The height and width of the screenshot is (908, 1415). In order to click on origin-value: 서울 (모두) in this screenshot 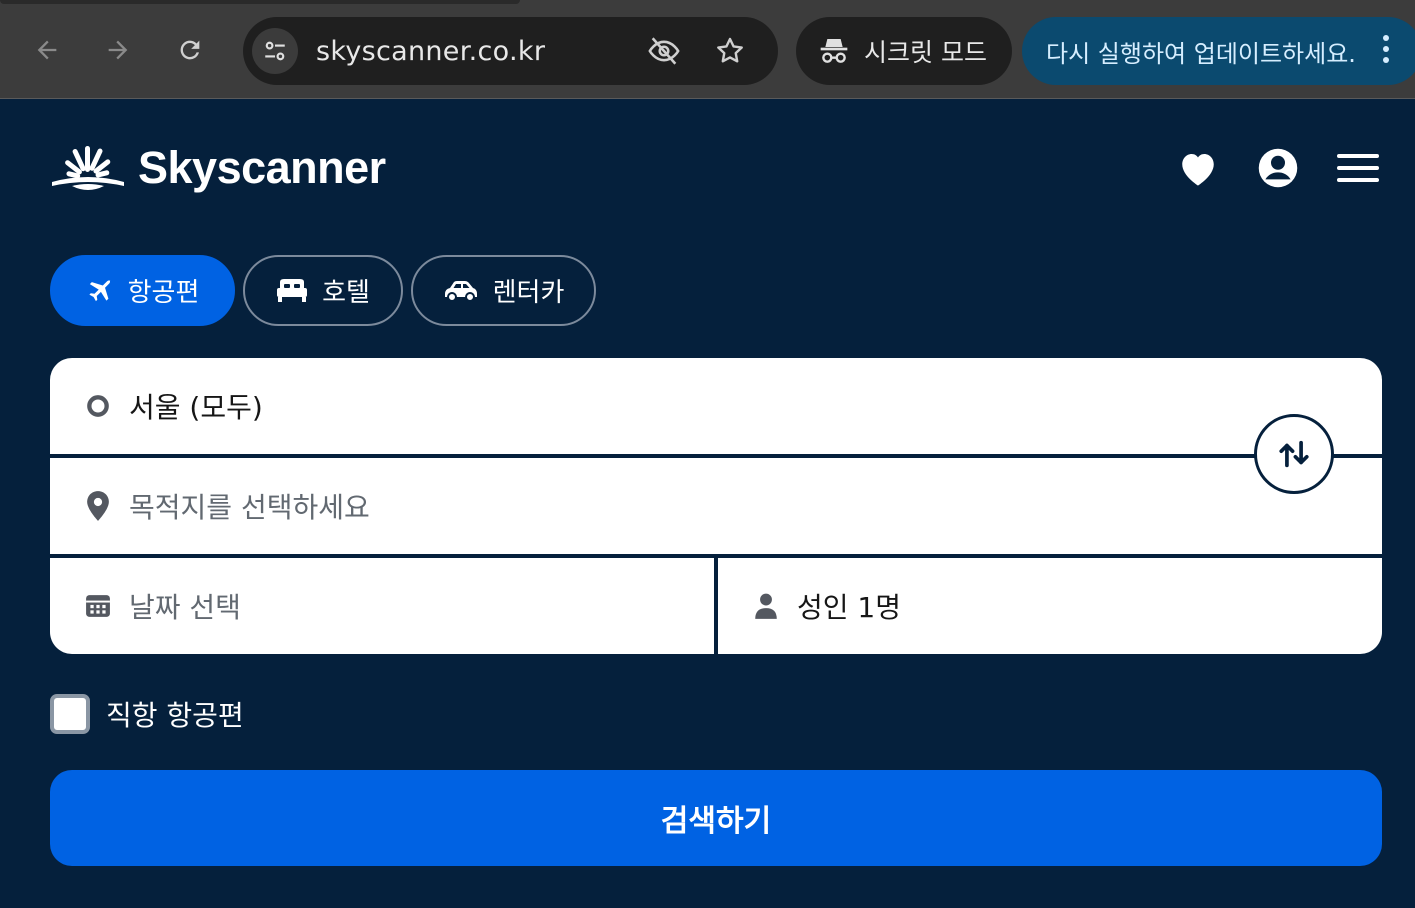, I will do `click(196, 407)`.